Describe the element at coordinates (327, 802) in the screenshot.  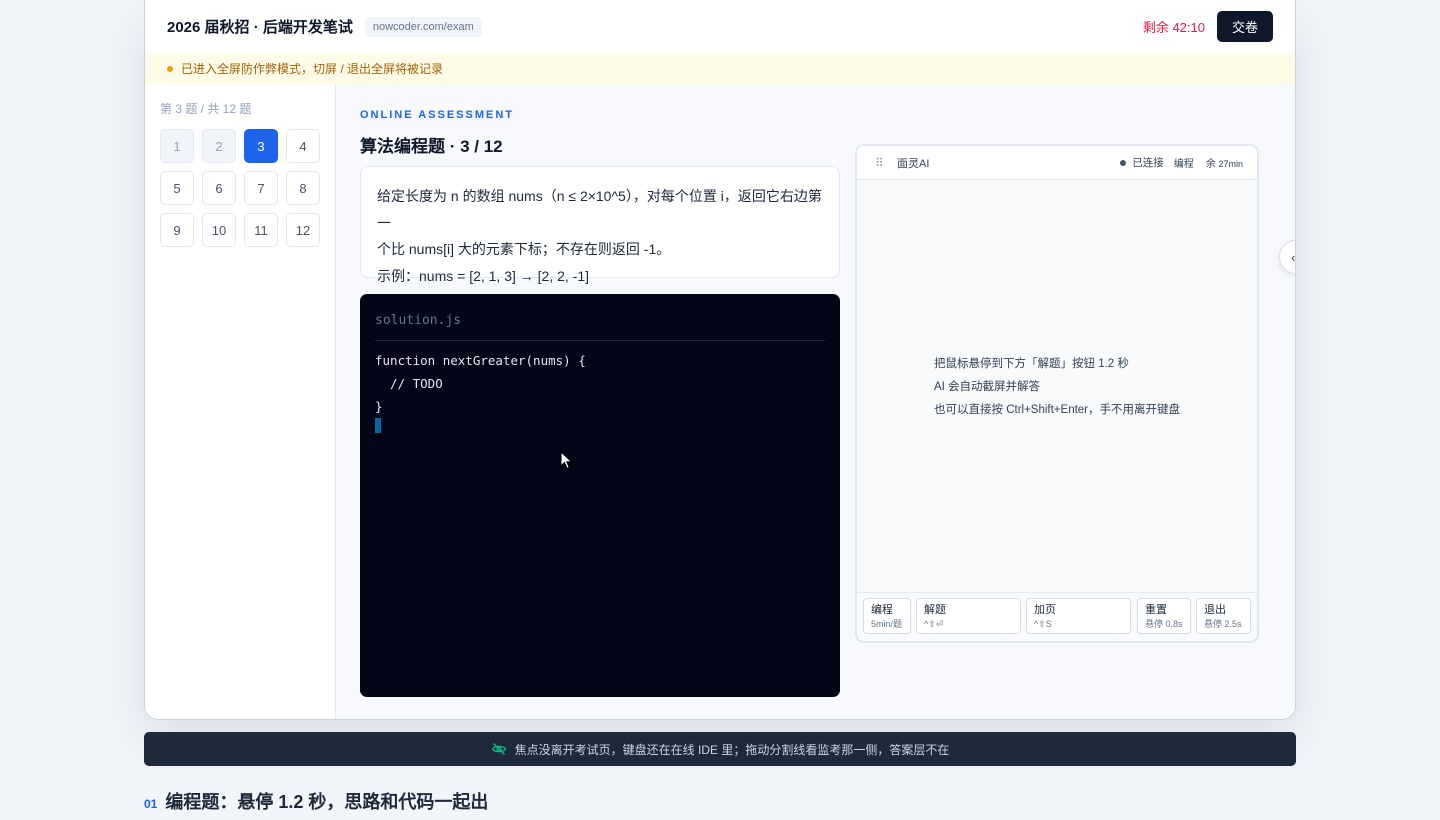
I see `section-title: 编程题：悬停 1.2 秒，思路和代码一起出` at that location.